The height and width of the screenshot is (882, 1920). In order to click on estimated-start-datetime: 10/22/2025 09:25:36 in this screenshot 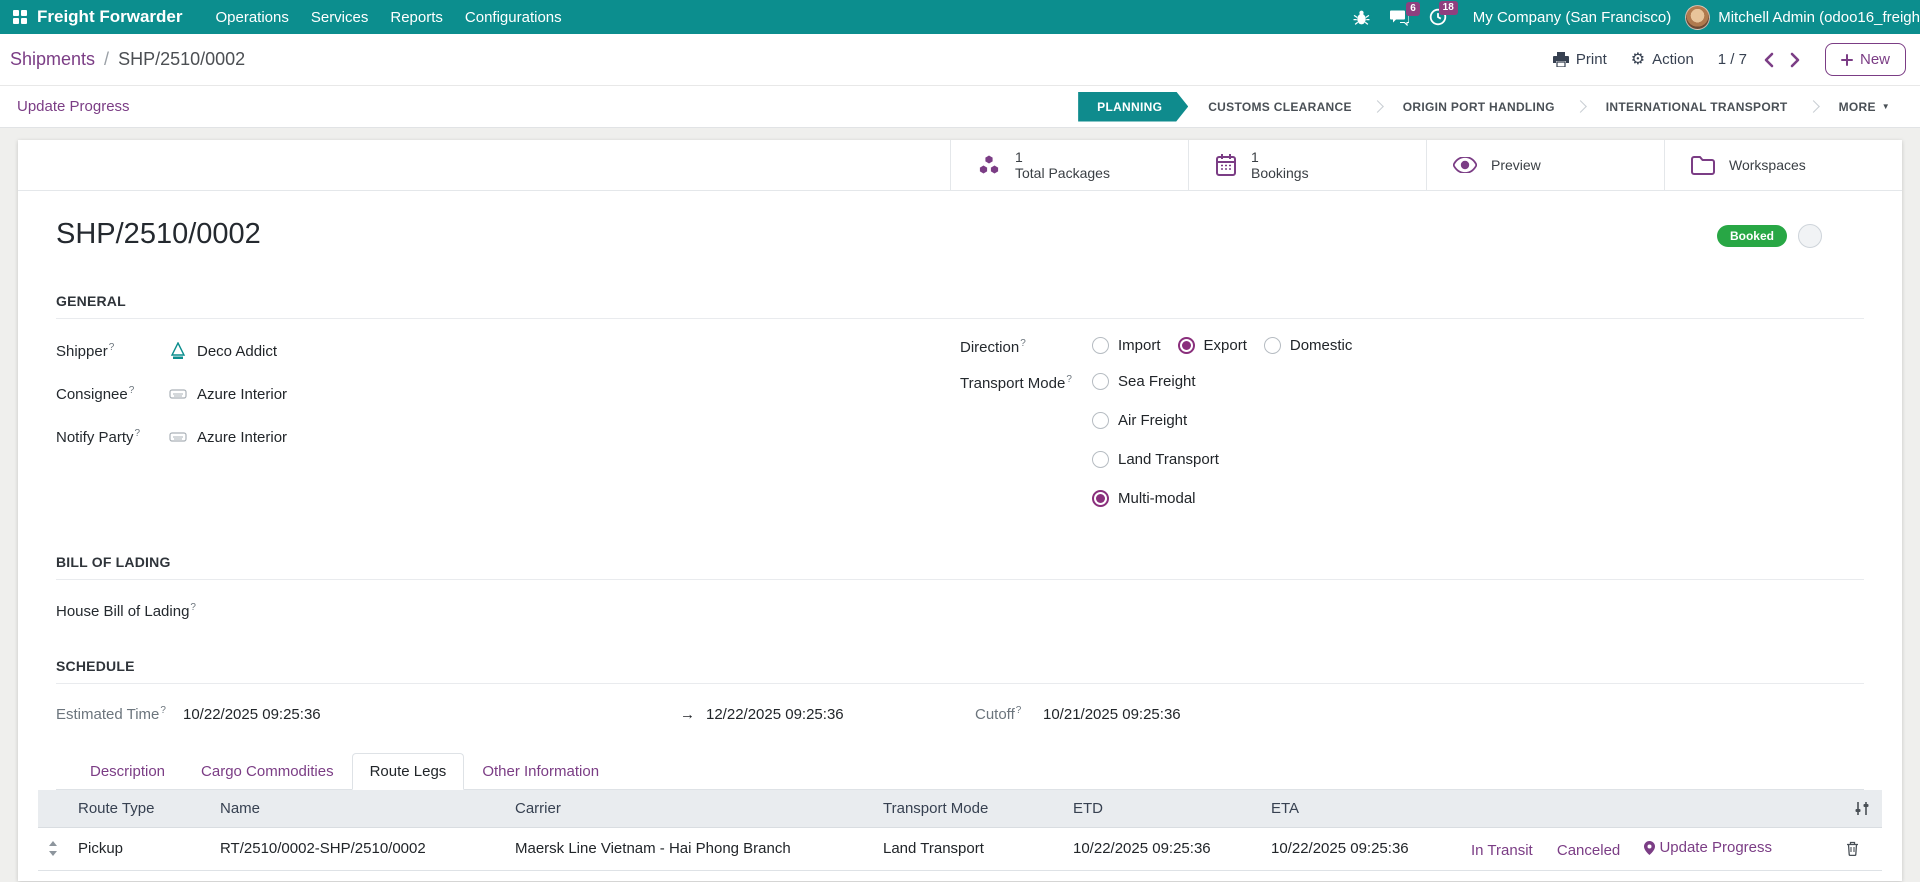, I will do `click(431, 714)`.